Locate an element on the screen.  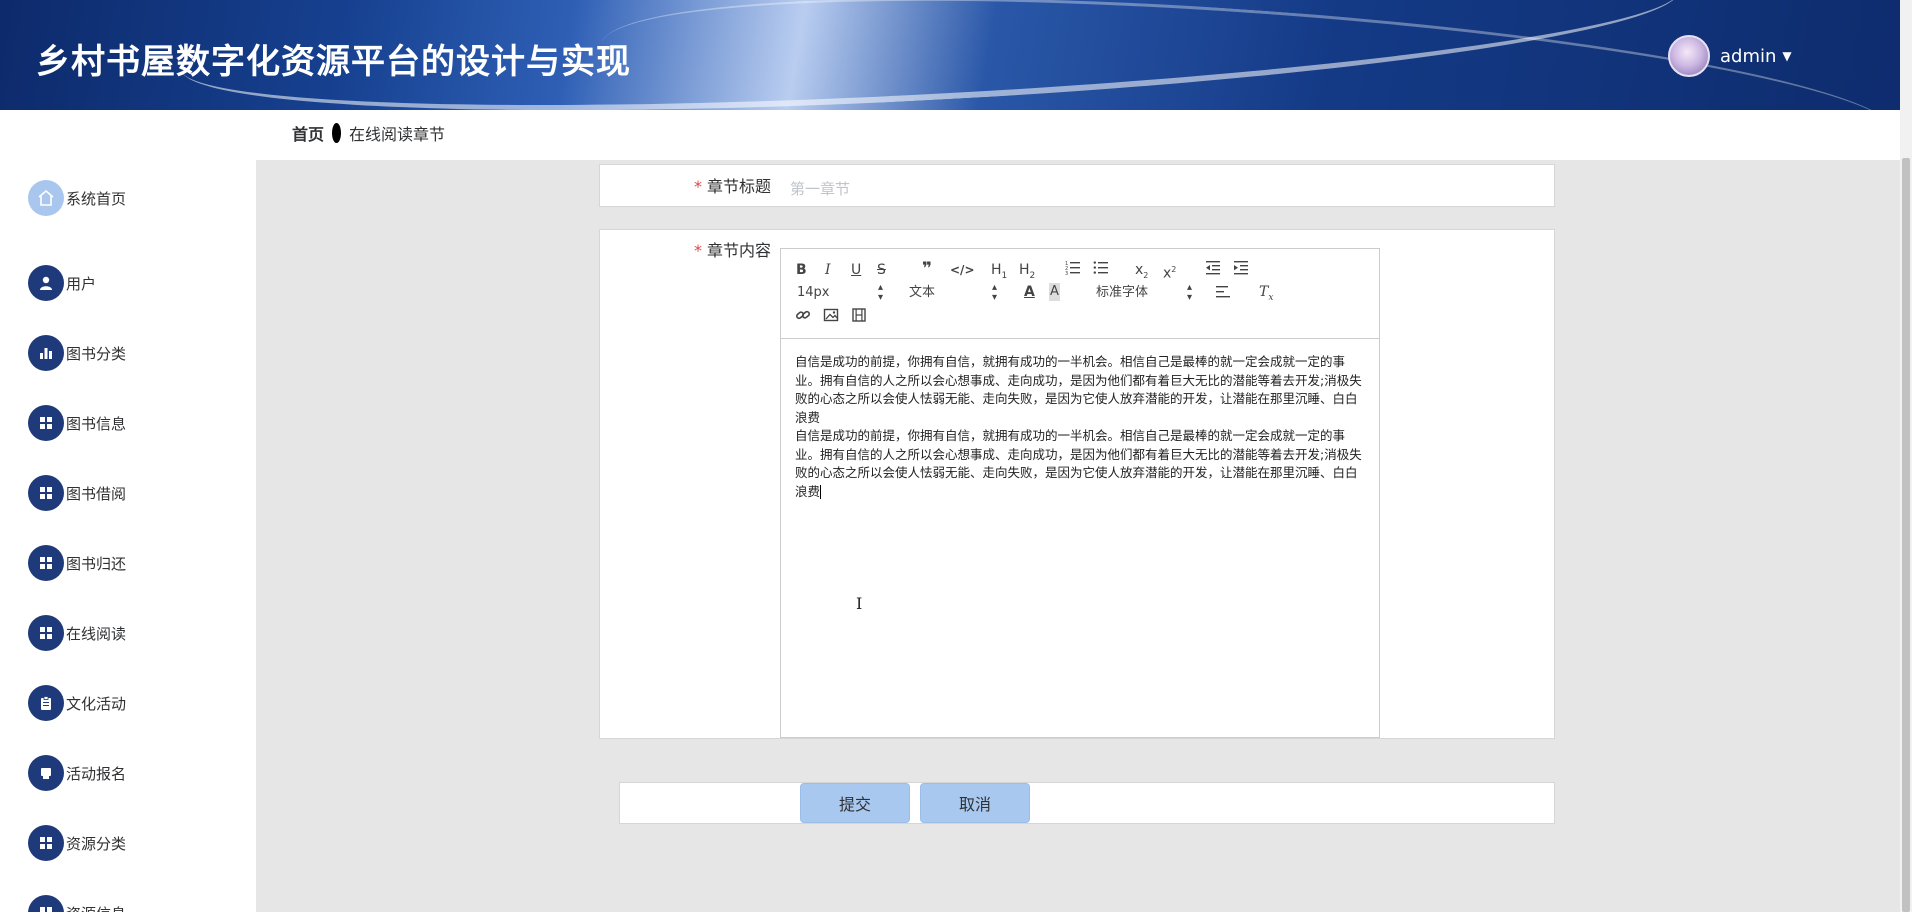
breadcrumb: 首页 在线阅读章节 is located at coordinates (368, 133).